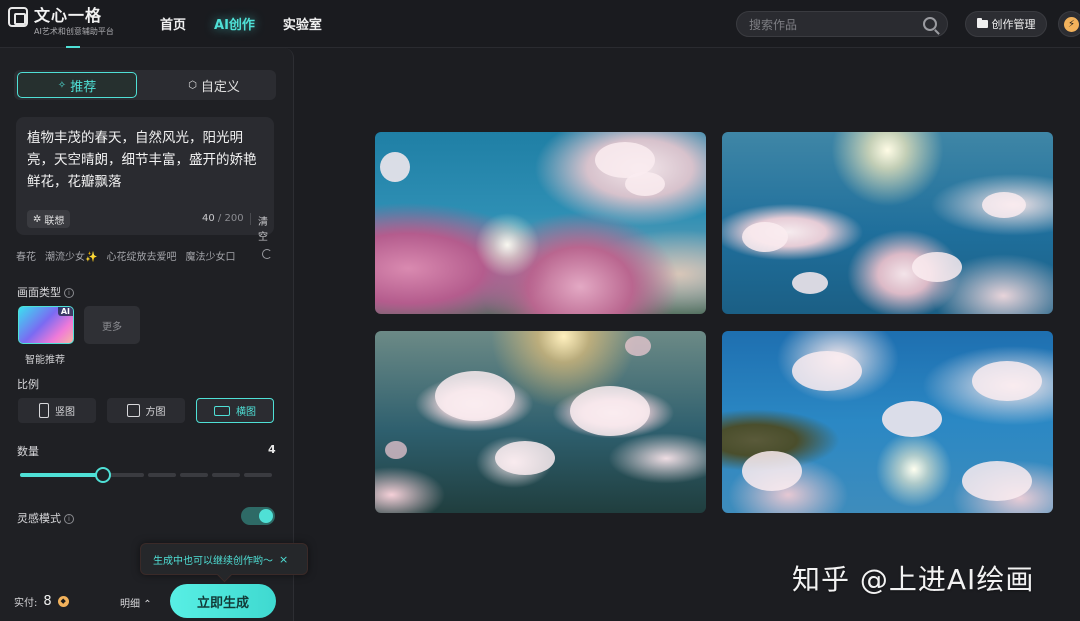  Describe the element at coordinates (71, 255) in the screenshot. I see `tag-item: 潮流少女✨` at that location.